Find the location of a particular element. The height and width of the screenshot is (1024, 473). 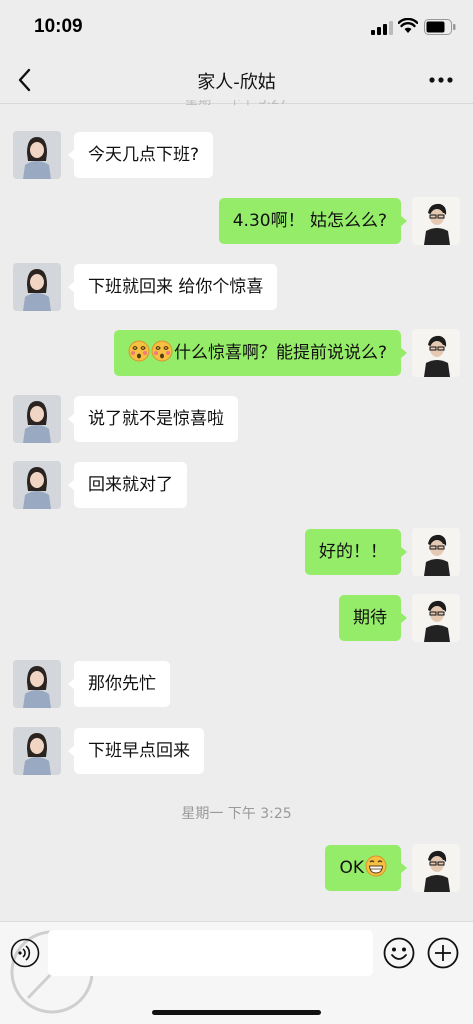

message-bubble-received: 说了就不是惊喜啦 is located at coordinates (153, 419).